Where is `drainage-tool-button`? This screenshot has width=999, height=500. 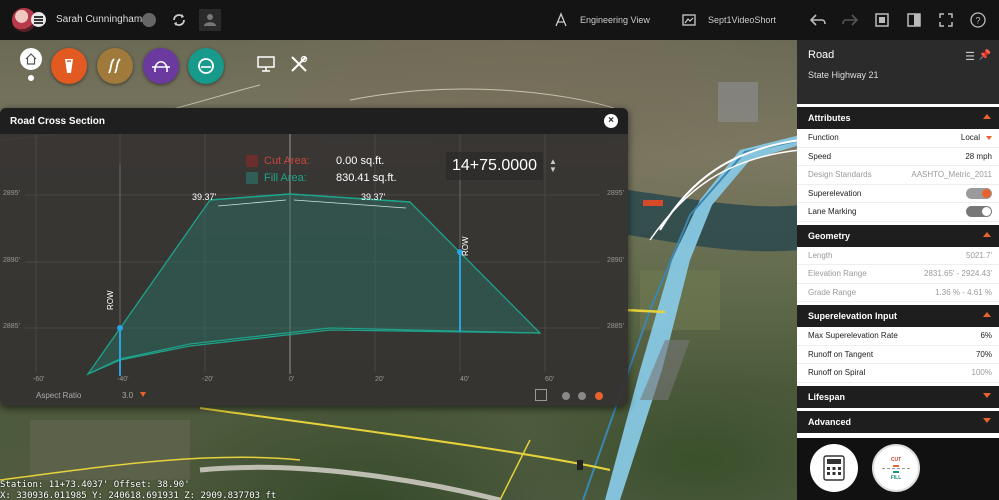 drainage-tool-button is located at coordinates (206, 66).